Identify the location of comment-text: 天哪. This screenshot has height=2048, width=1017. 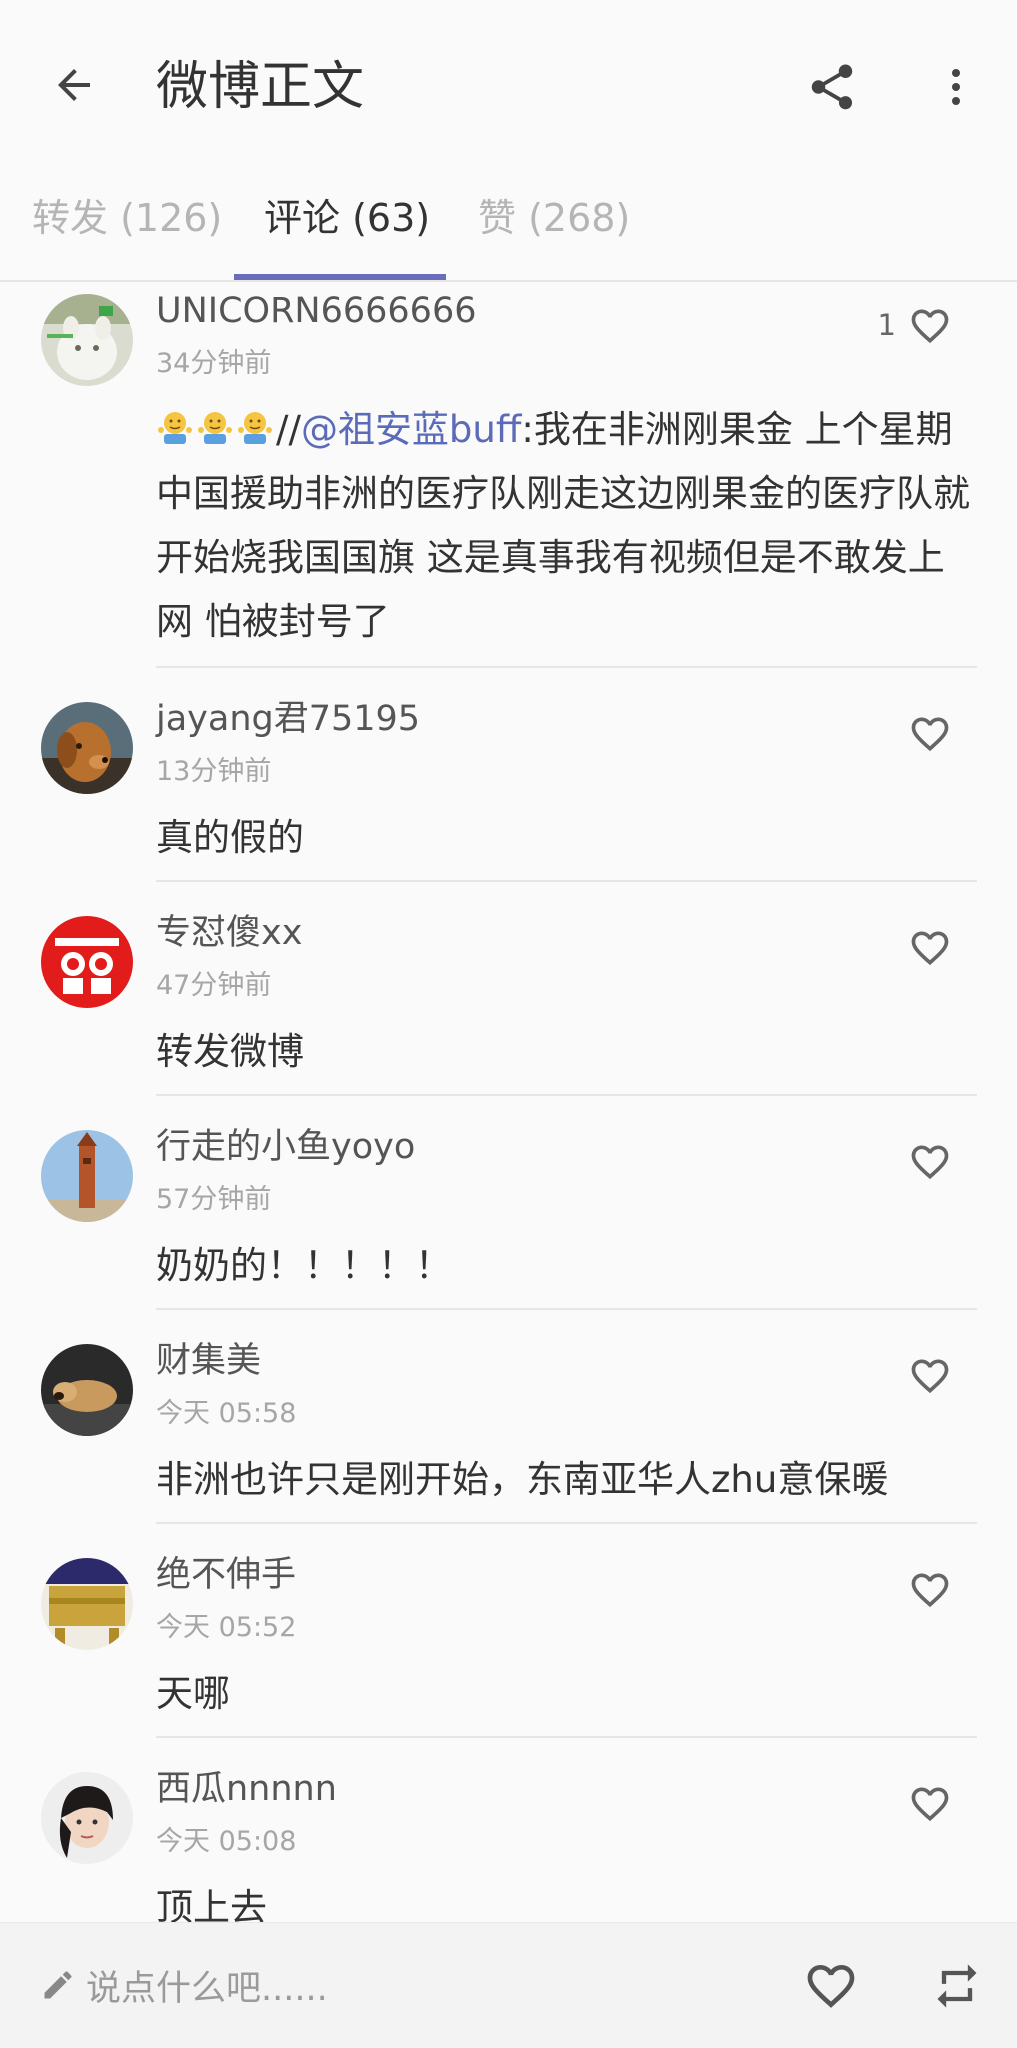
(193, 1693).